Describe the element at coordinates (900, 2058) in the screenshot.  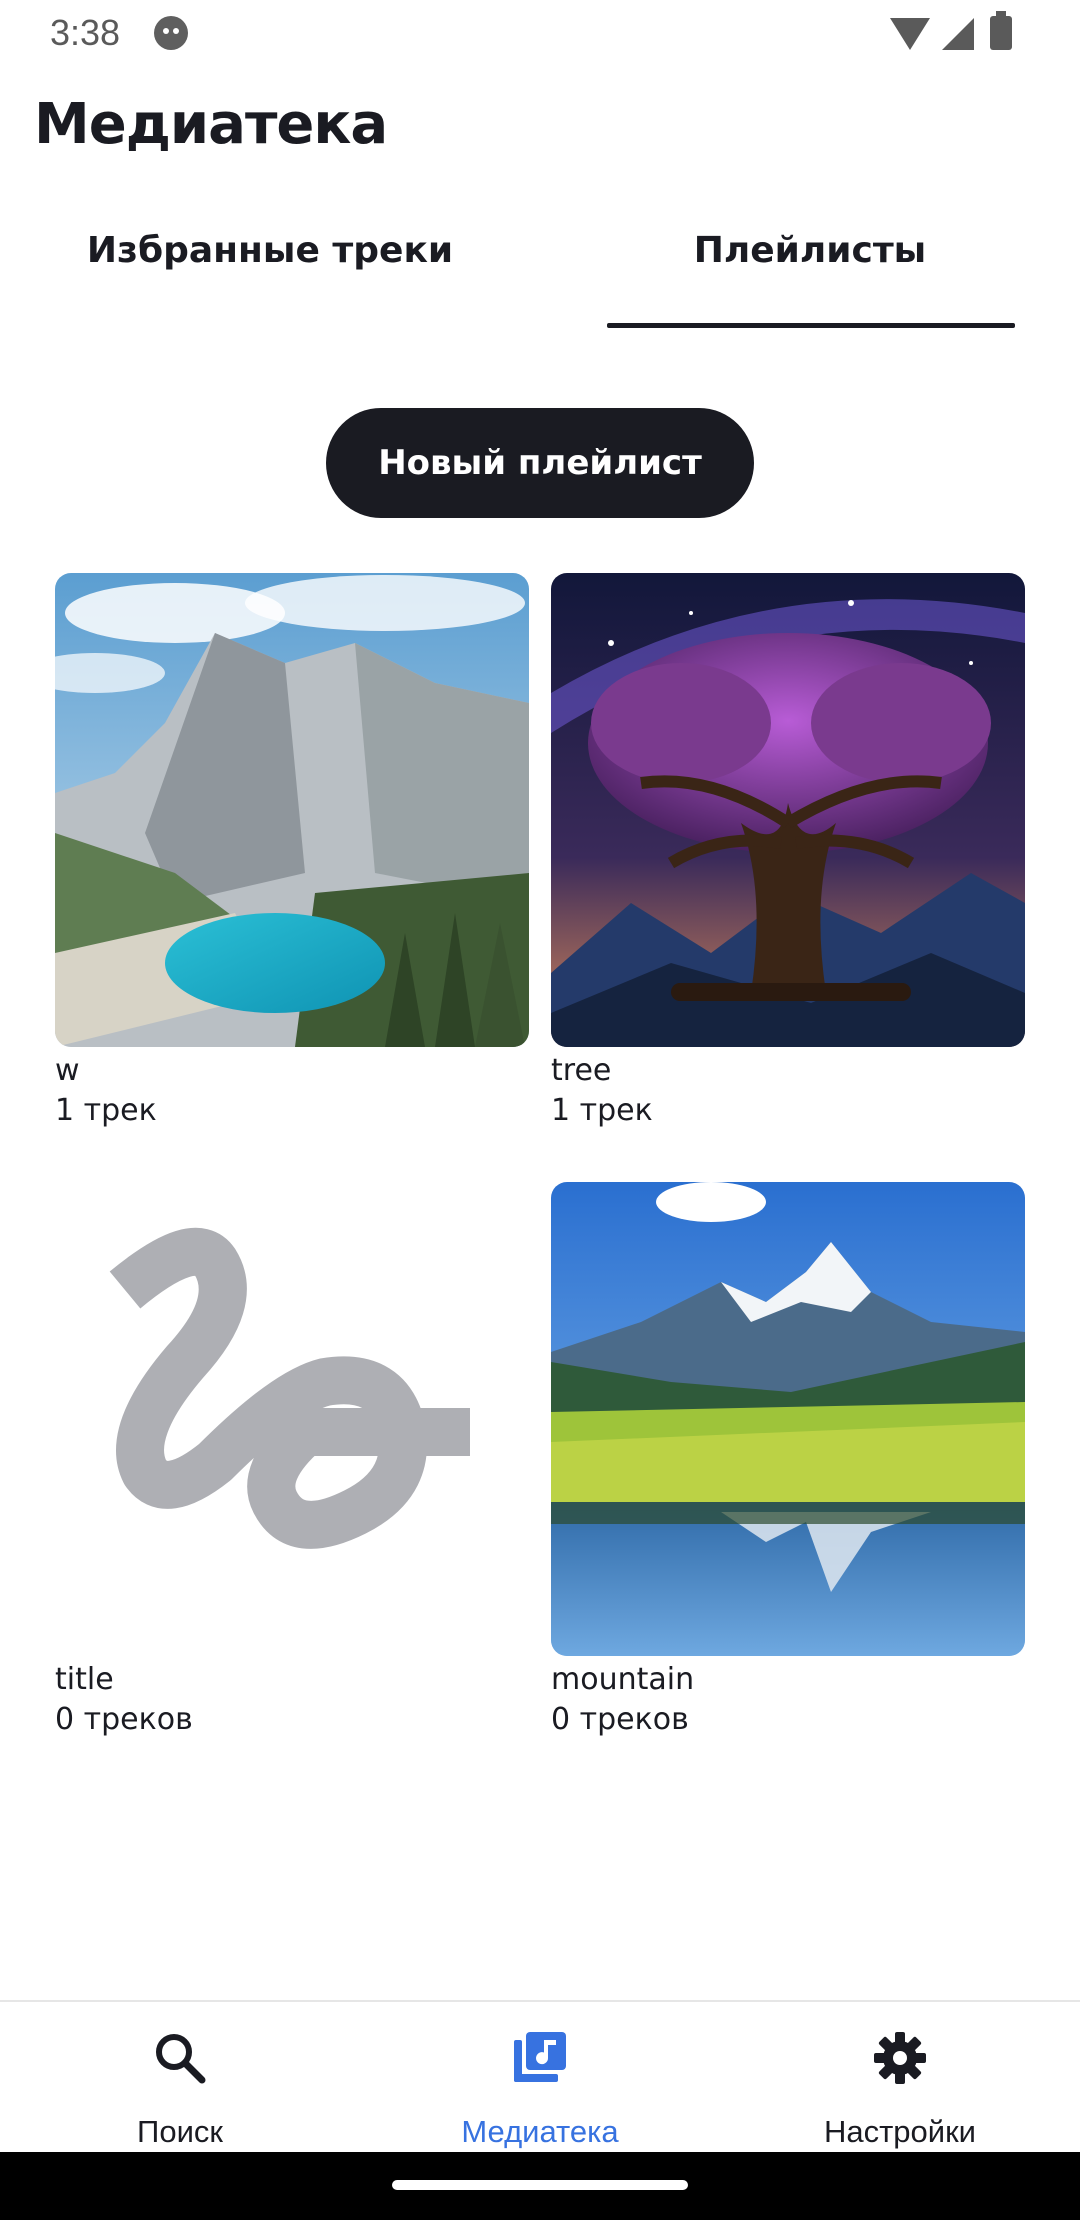
I see `gear-icon` at that location.